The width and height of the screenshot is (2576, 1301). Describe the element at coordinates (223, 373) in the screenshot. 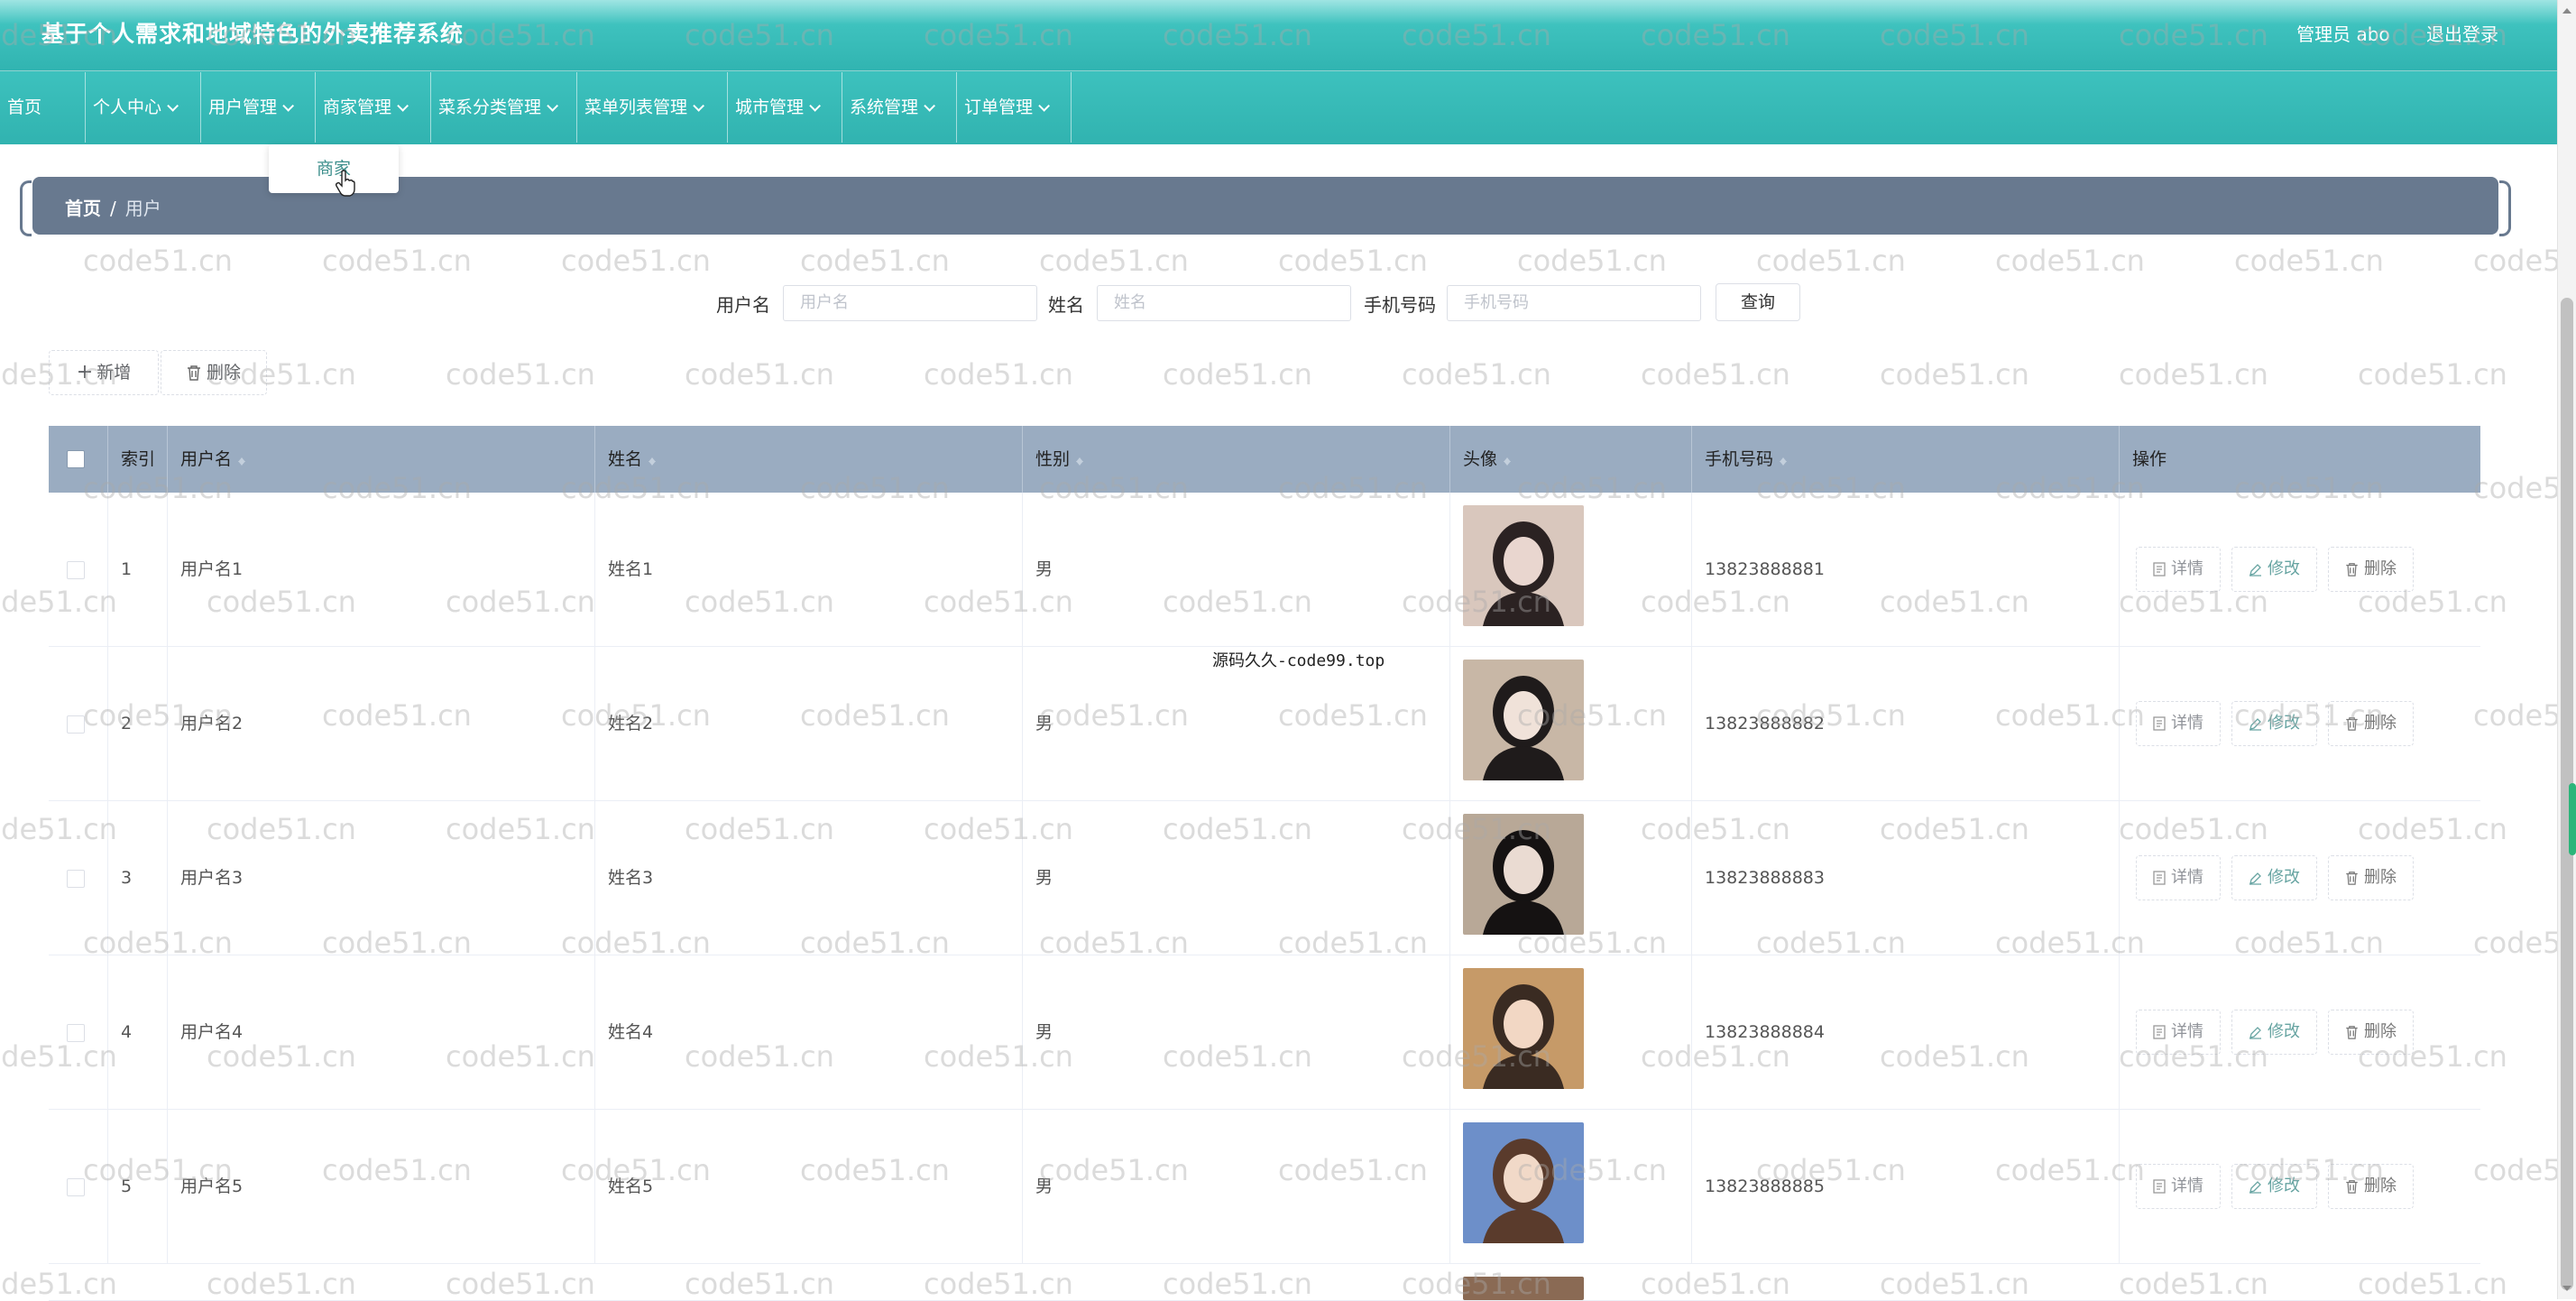

I see `batch-delete-label: 删除` at that location.